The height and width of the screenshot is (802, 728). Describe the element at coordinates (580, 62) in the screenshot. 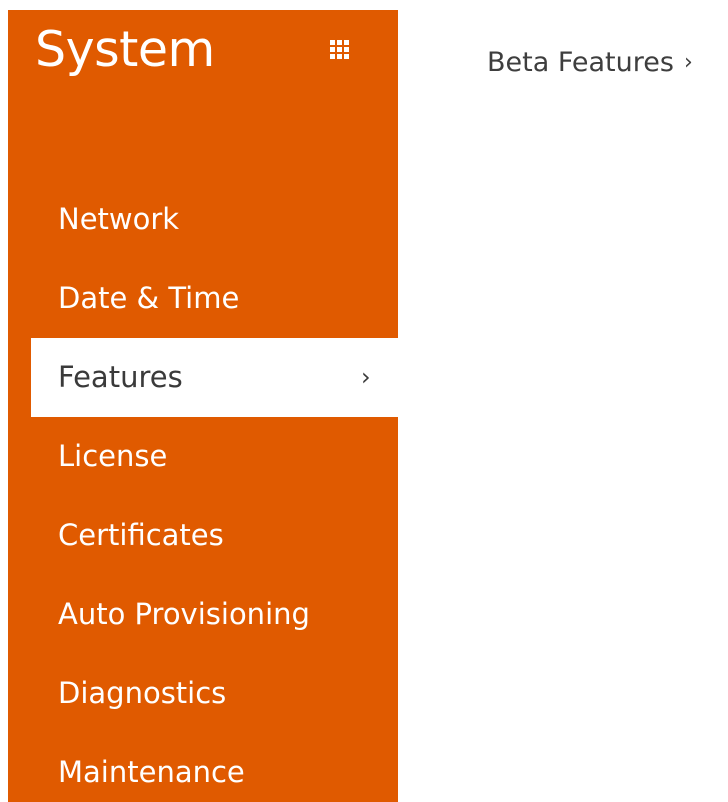

I see `beta-features-label: Beta Features` at that location.